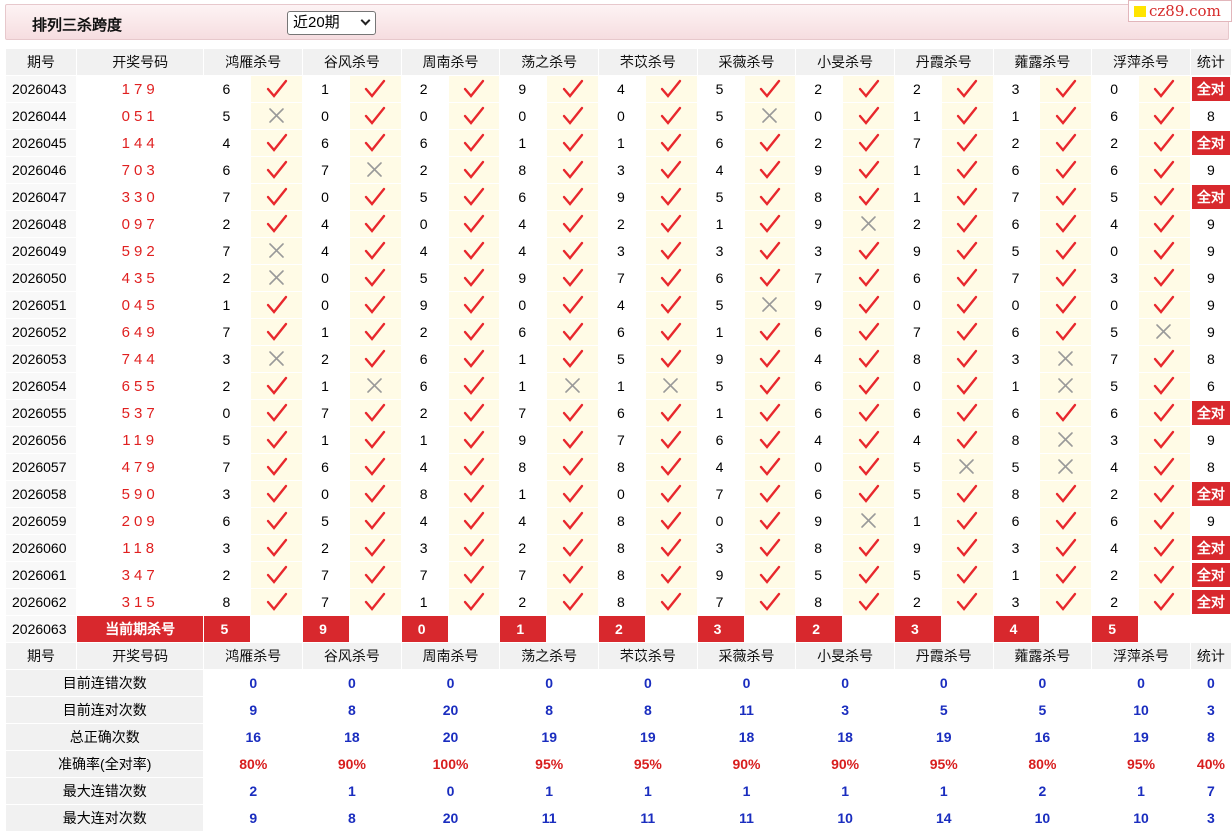 The width and height of the screenshot is (1232, 833). I want to click on table-row: 2026059 209 6 5 4 4 8 0 9 1 6 6 9, so click(618, 521).